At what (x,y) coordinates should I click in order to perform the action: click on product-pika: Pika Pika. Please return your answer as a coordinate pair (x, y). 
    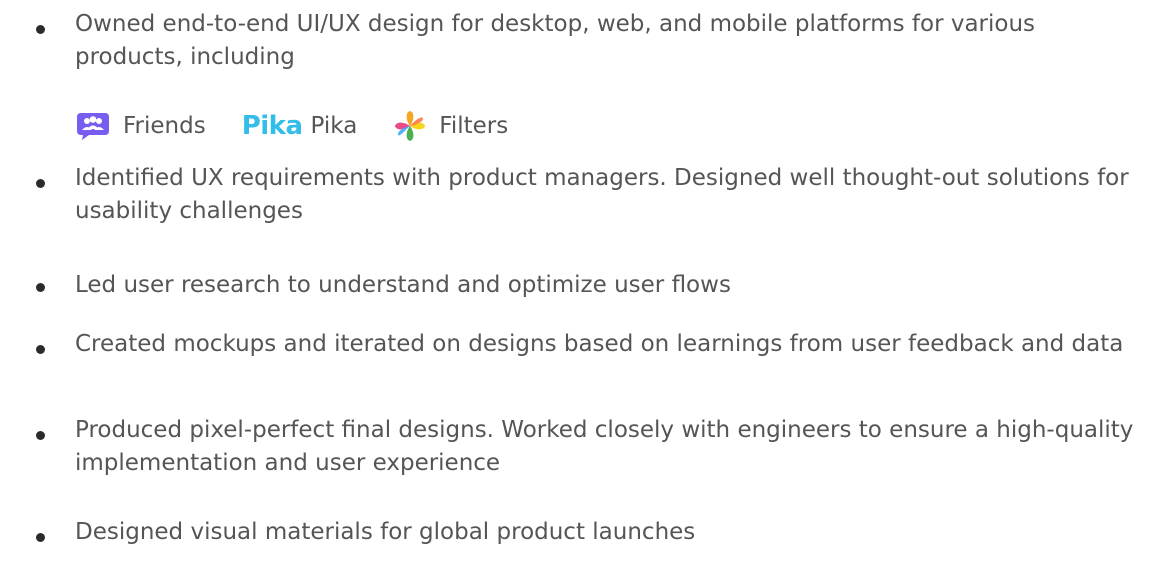
    Looking at the image, I should click on (300, 126).